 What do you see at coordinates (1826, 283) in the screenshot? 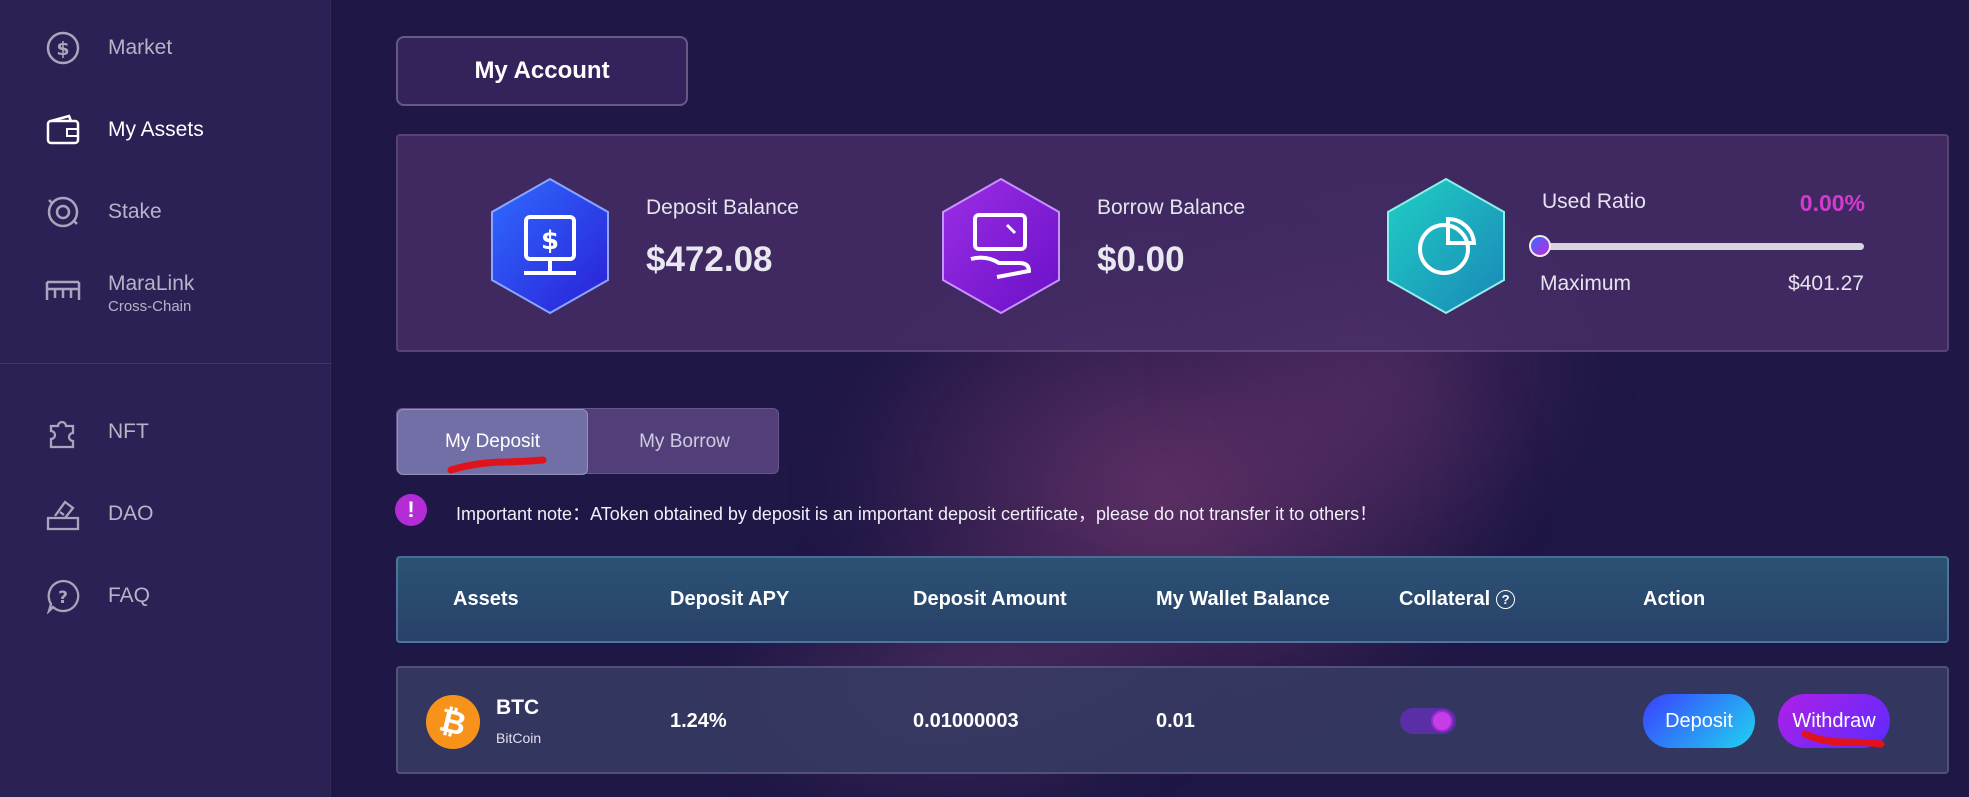
I see `maximum-value: $401.27` at bounding box center [1826, 283].